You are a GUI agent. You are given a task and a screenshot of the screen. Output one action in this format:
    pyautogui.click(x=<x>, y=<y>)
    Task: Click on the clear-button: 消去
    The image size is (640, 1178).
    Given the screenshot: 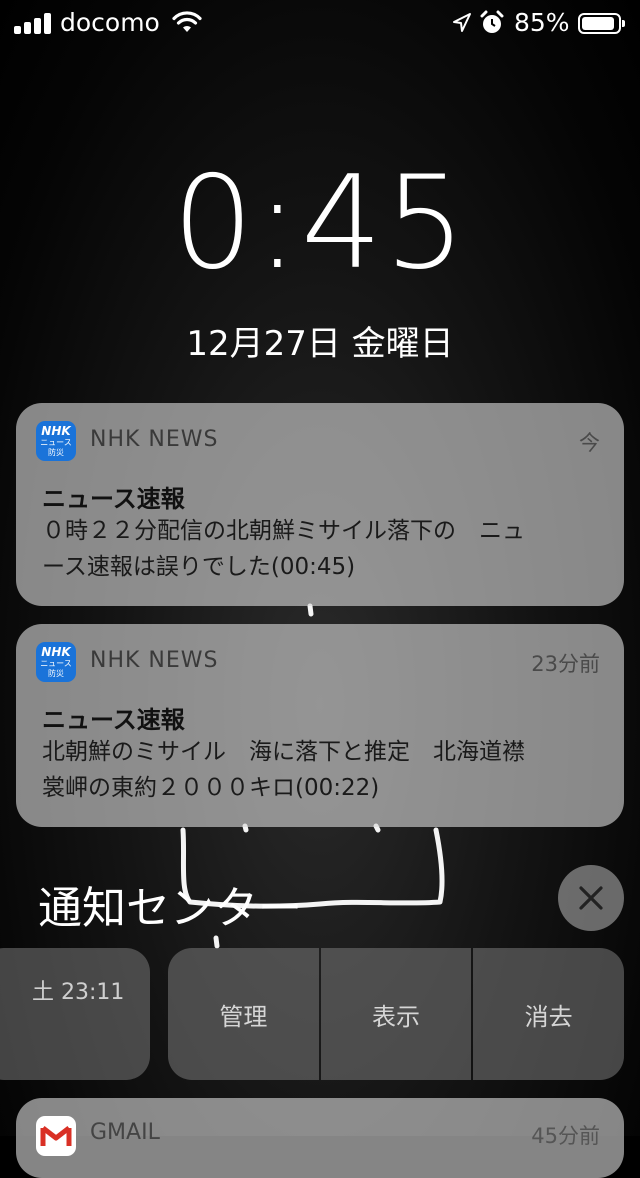 What is the action you would take?
    pyautogui.click(x=549, y=1014)
    